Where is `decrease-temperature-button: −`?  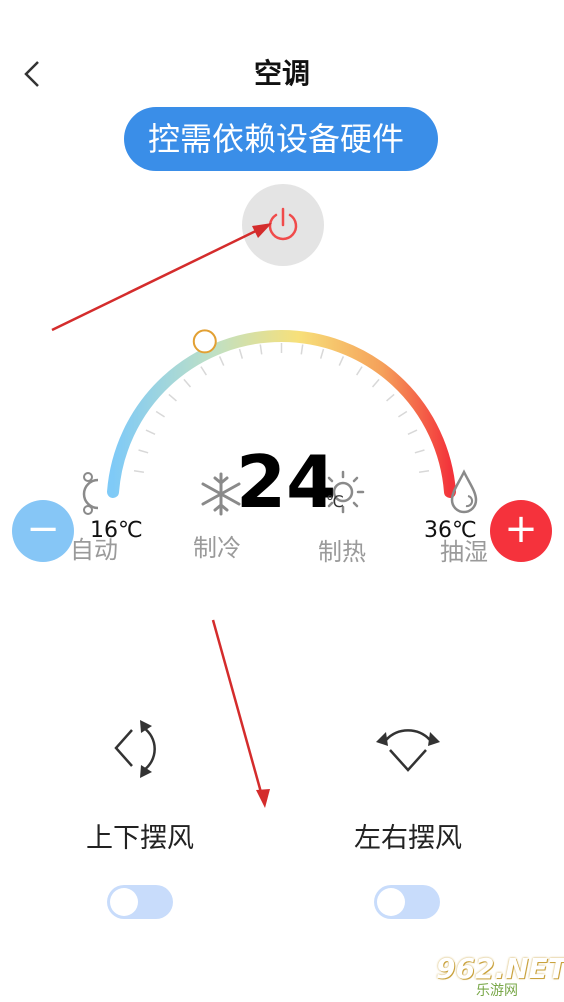 decrease-temperature-button: − is located at coordinates (43, 531).